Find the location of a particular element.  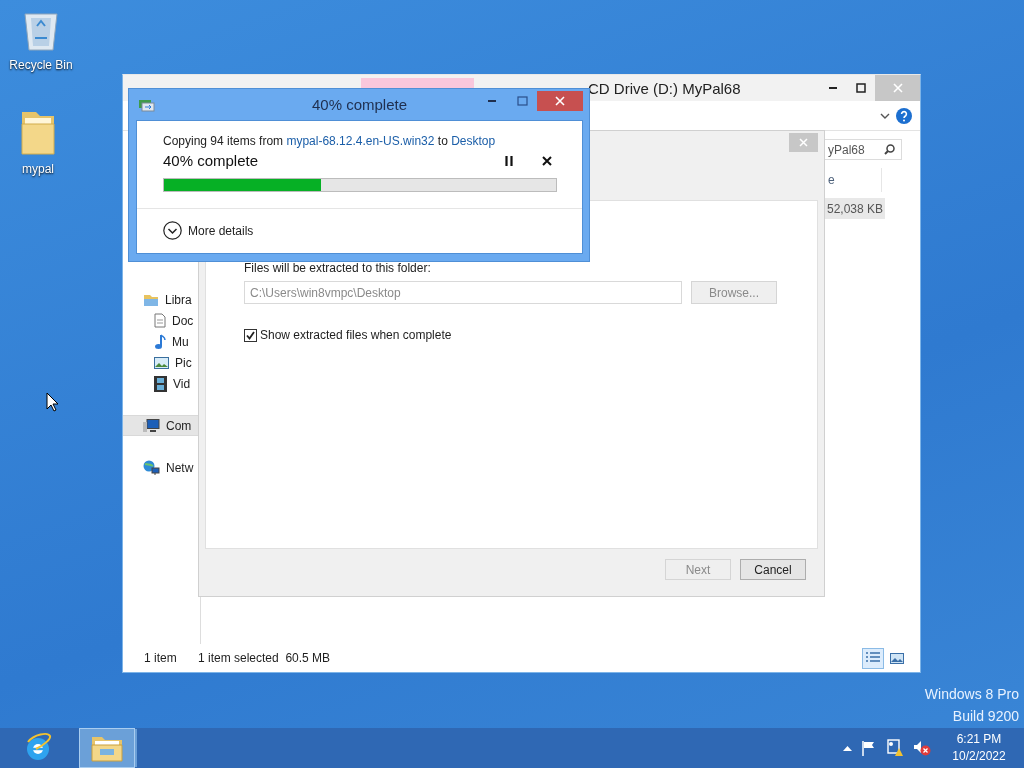

pause-button is located at coordinates (509, 160).